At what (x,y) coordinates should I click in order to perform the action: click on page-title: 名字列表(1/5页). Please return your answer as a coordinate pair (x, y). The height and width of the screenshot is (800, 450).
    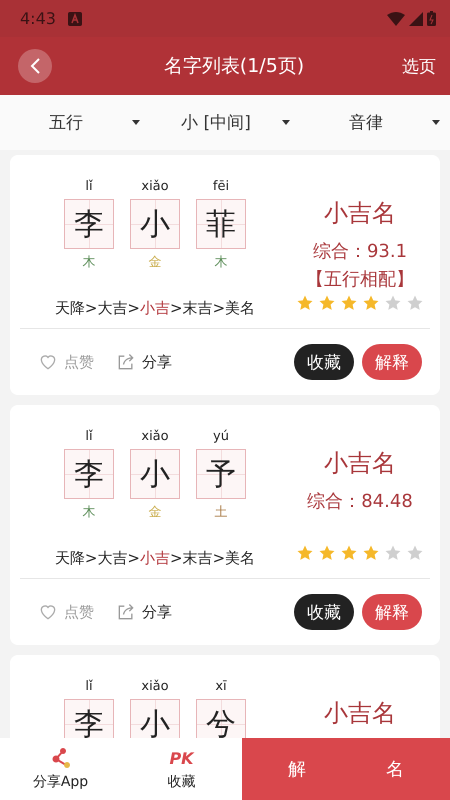
    Looking at the image, I should click on (234, 66).